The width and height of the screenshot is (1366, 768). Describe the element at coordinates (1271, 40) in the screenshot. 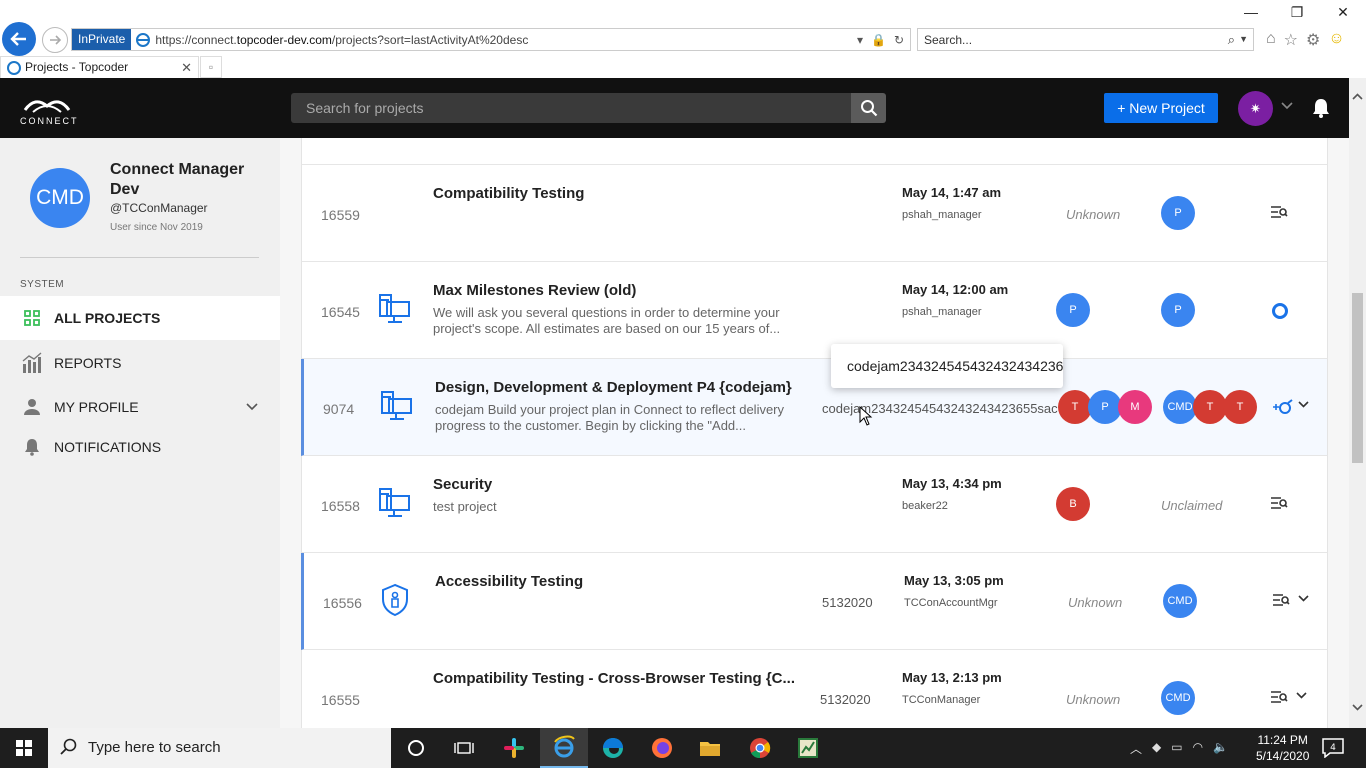

I see `home-icon: ⌂` at that location.